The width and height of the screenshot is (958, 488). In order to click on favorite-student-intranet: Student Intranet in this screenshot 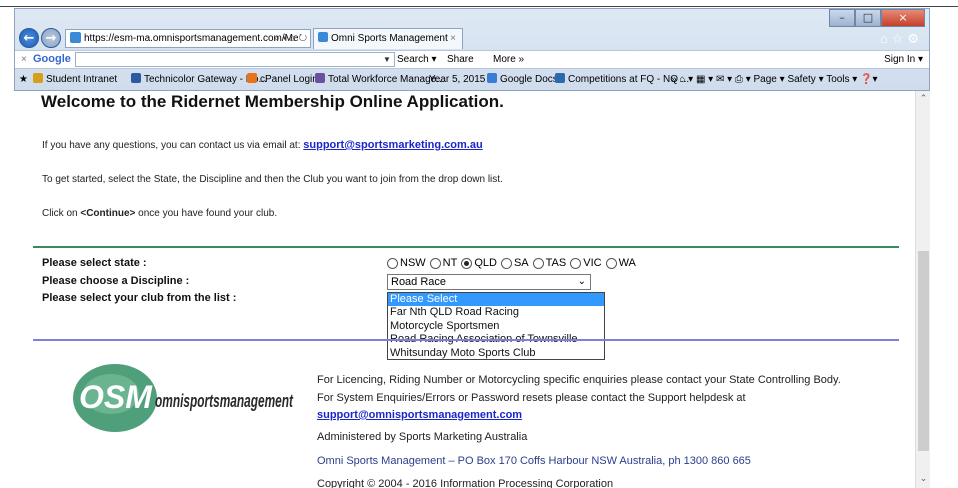, I will do `click(75, 80)`.